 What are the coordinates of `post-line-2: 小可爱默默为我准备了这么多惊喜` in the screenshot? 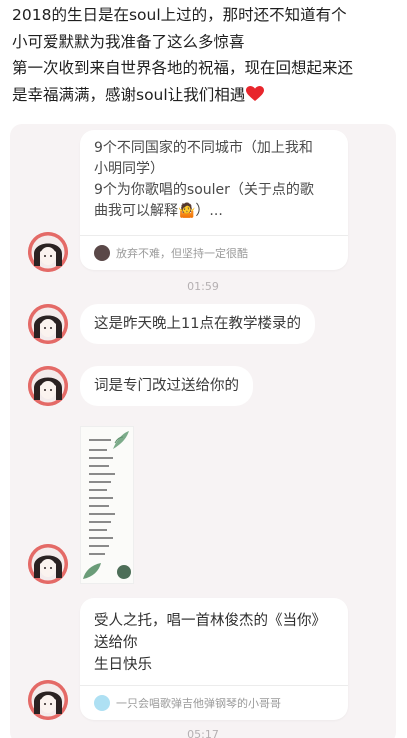 It's located at (128, 41).